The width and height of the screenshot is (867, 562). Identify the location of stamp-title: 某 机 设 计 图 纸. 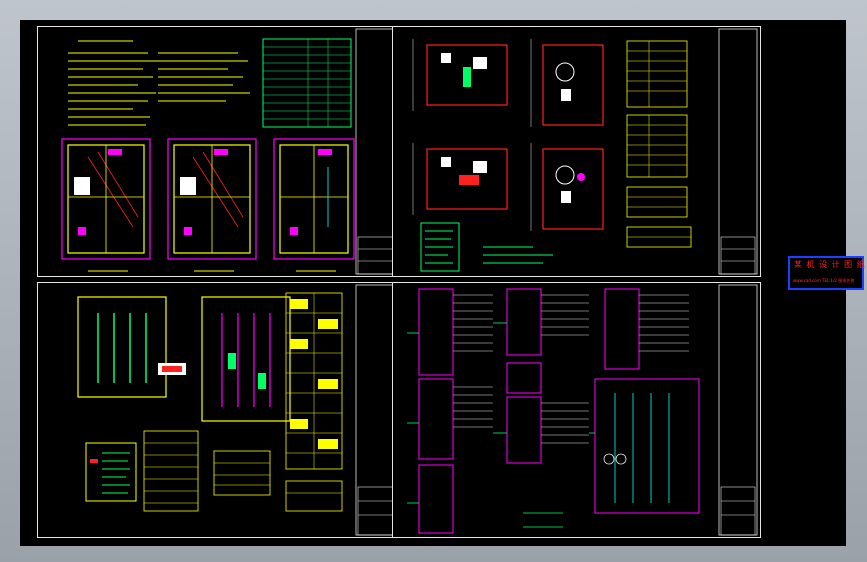
(830, 264).